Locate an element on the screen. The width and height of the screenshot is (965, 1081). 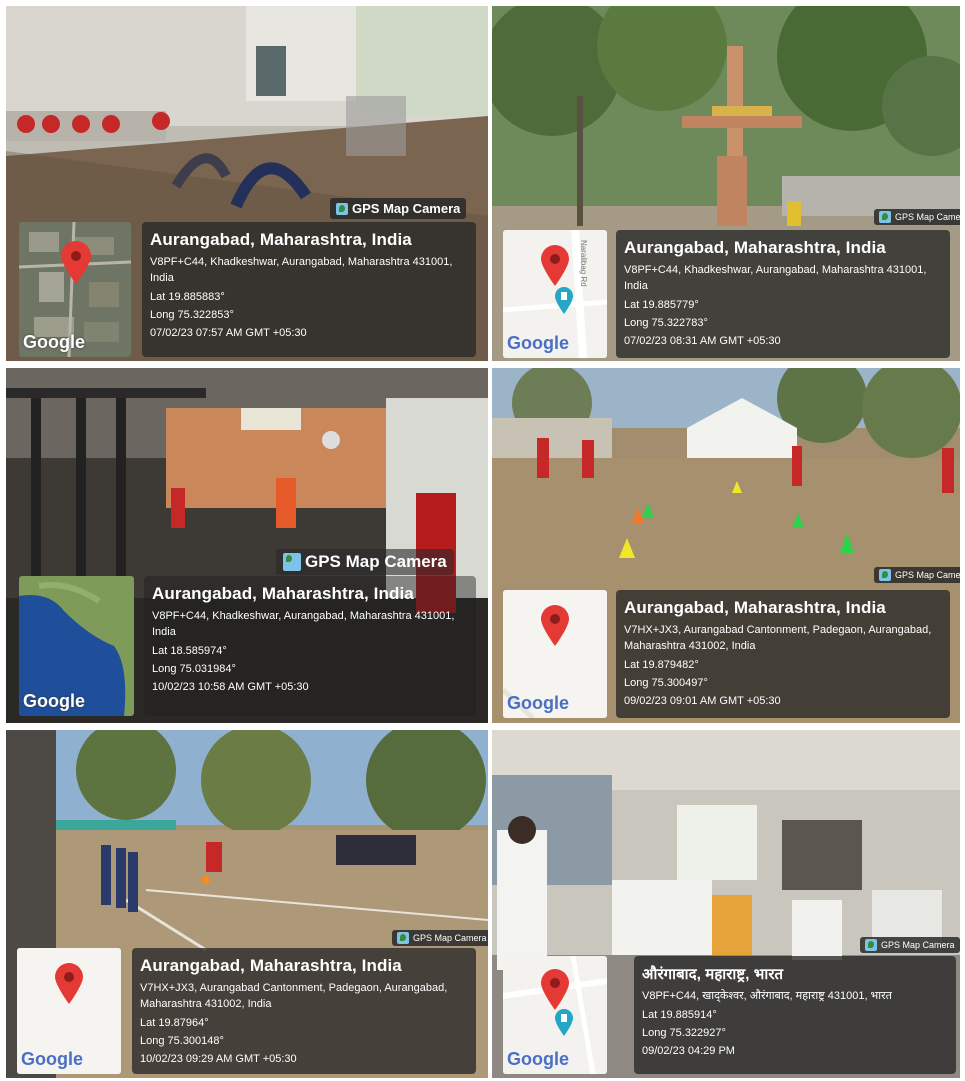
timestamp: 09/02/23 09:01 AM GMT +05:30 is located at coordinates (702, 701).